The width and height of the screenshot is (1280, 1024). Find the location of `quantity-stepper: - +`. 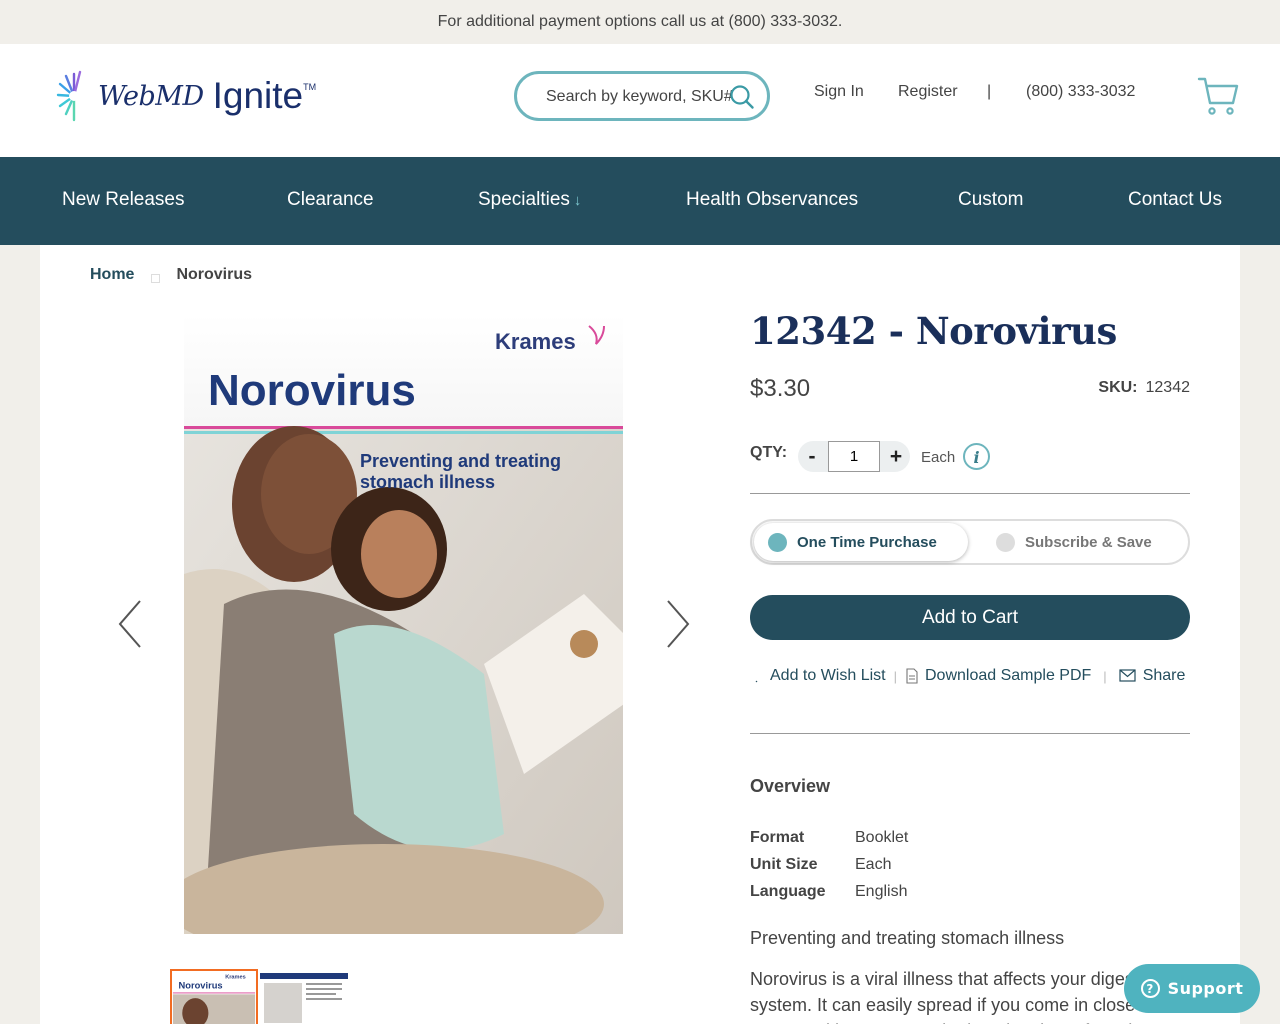

quantity-stepper: - + is located at coordinates (854, 456).